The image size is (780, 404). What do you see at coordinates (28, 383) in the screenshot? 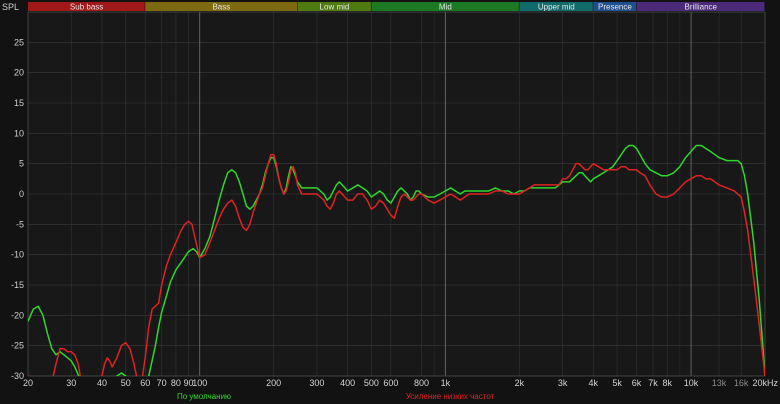
I see `x-tick-label: 20` at bounding box center [28, 383].